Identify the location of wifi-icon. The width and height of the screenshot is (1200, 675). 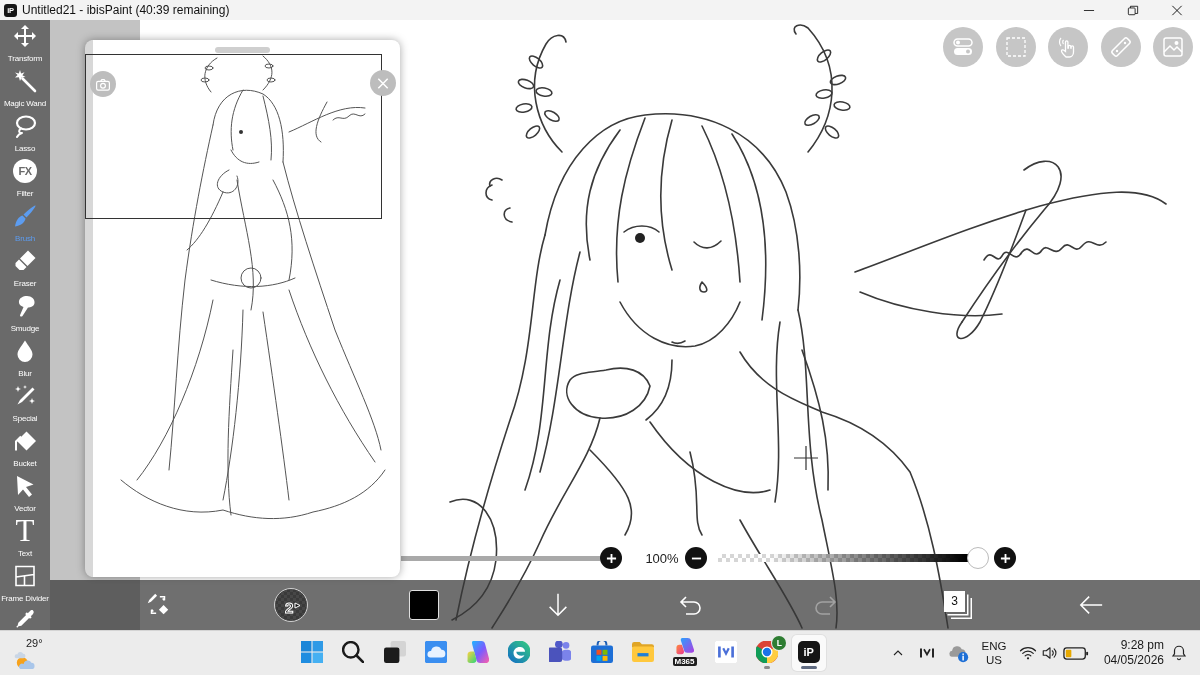
(1027, 653).